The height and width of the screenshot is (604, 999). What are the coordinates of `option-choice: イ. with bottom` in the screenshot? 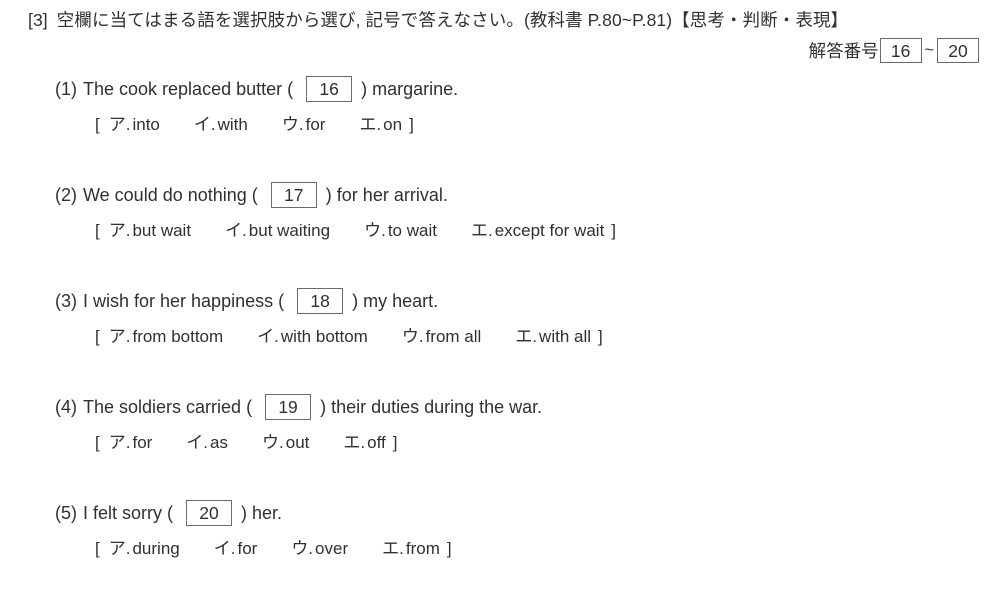 It's located at (312, 334).